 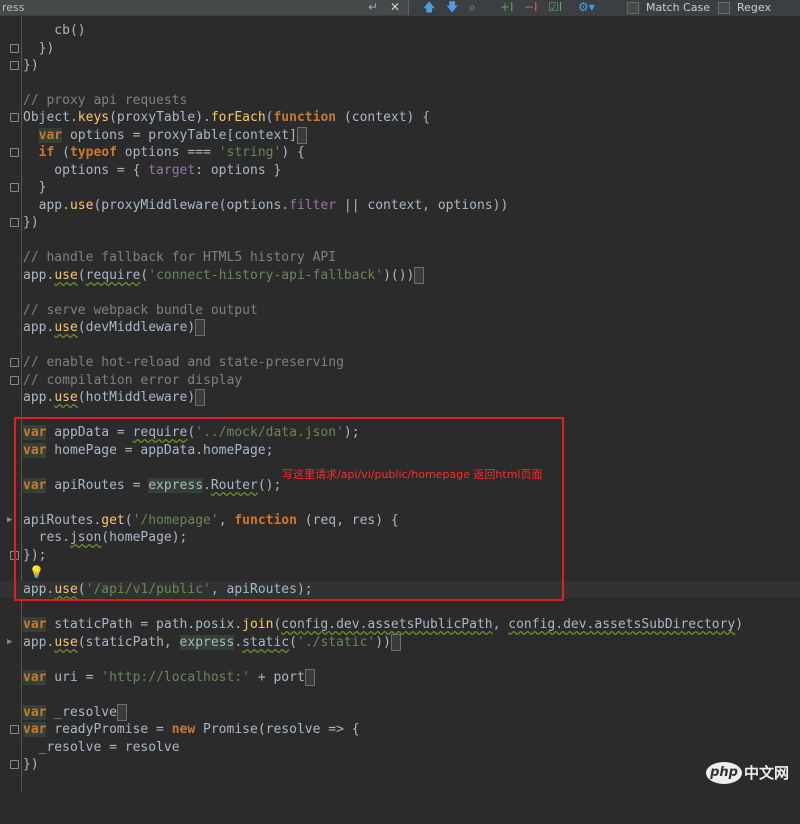 What do you see at coordinates (373, 7) in the screenshot?
I see `enter-icon: ↵` at bounding box center [373, 7].